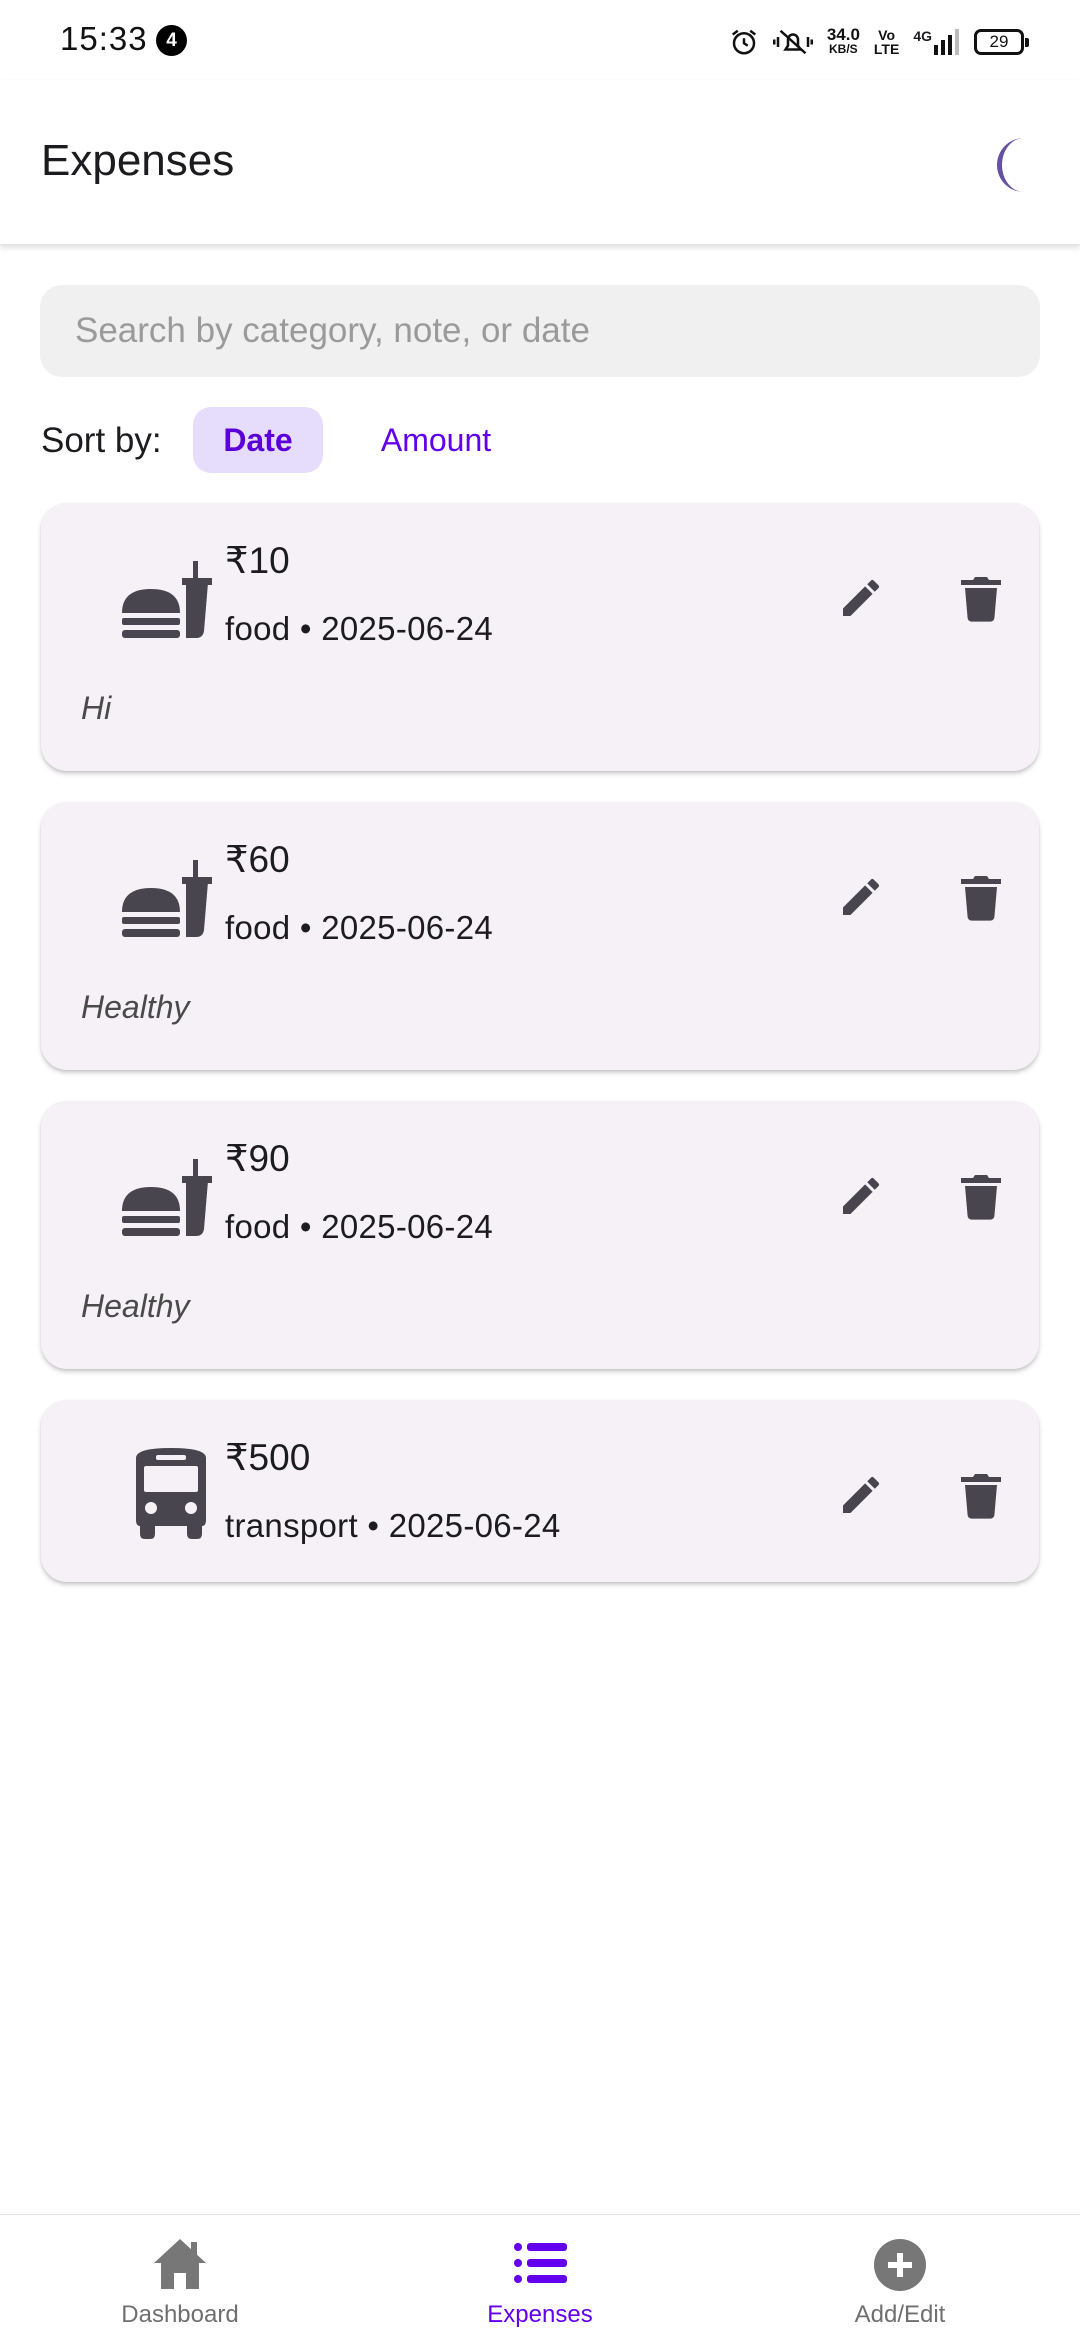 This screenshot has width=1080, height=2341. I want to click on status-time: 15:33, so click(104, 38).